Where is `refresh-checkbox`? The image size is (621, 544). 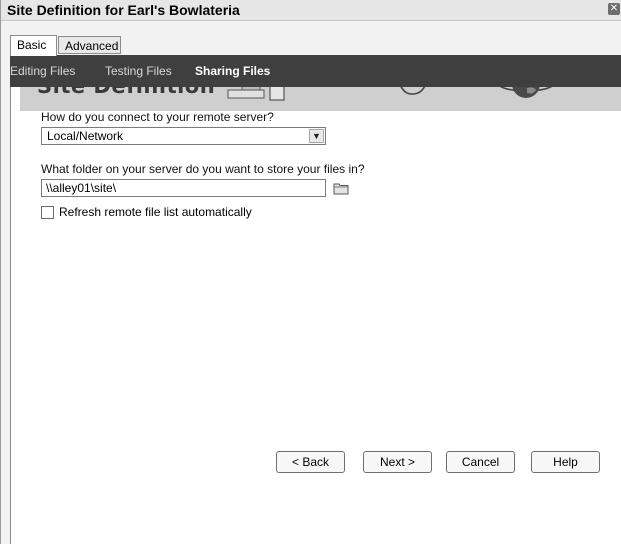 refresh-checkbox is located at coordinates (47, 212).